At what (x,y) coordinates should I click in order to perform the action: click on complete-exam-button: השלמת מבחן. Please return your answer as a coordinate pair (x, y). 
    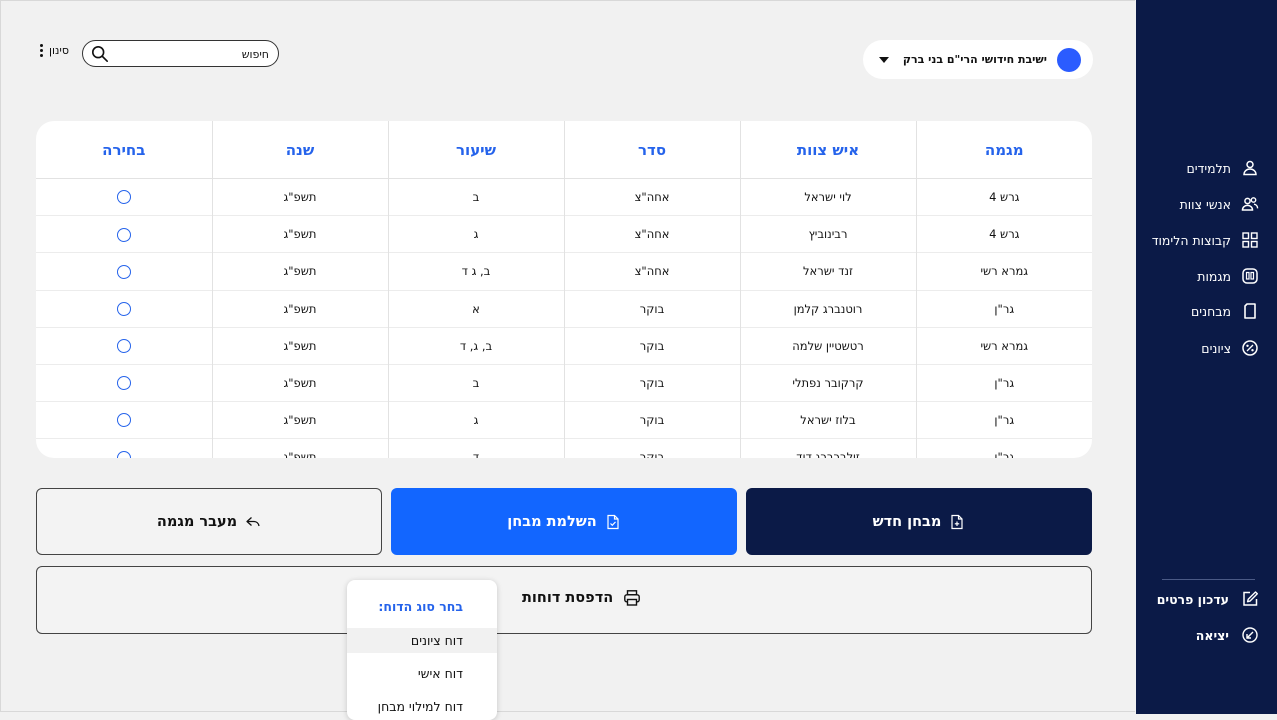
    Looking at the image, I should click on (564, 521).